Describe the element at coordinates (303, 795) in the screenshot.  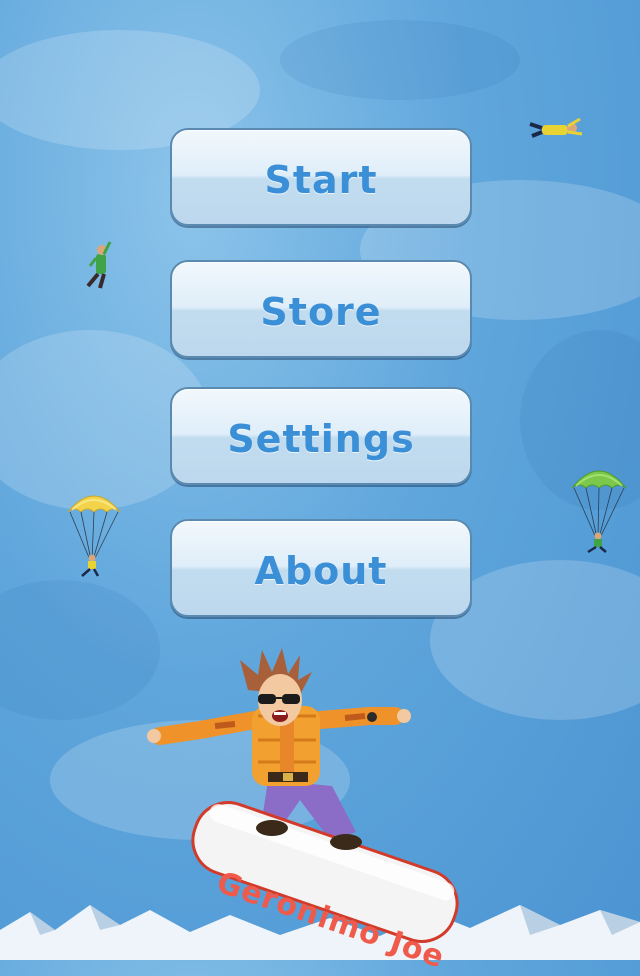
I see `snowboarder-character` at that location.